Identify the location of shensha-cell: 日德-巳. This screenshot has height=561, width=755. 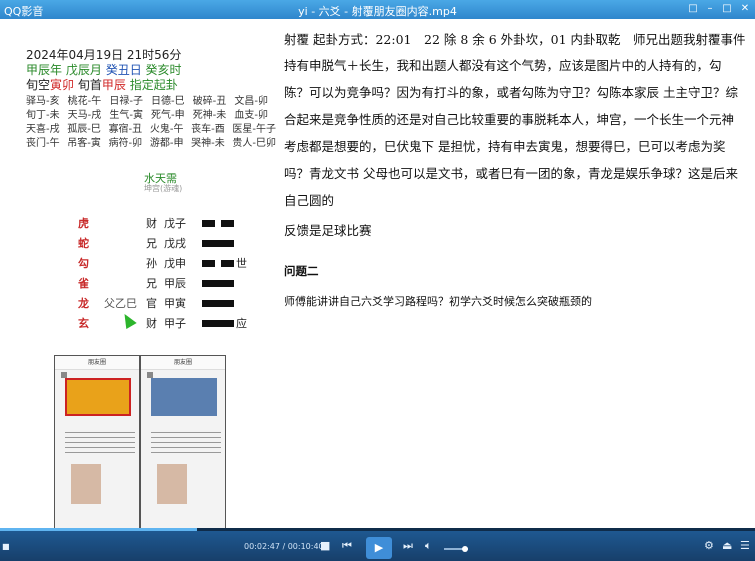
(168, 101).